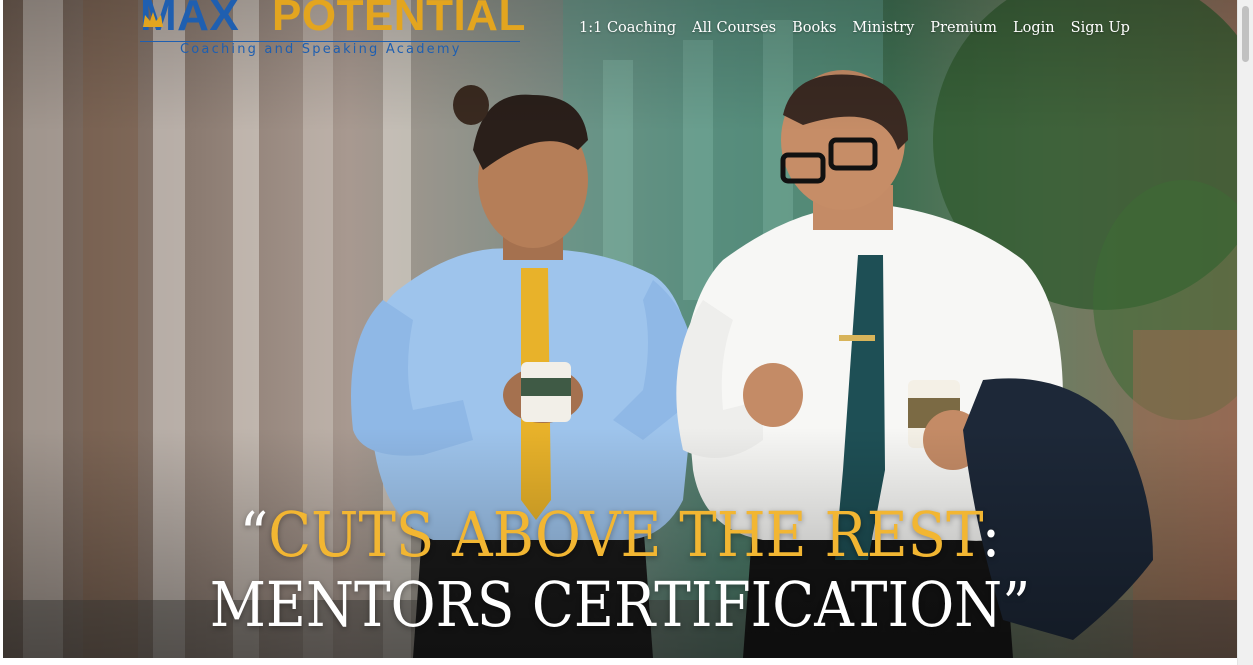 Image resolution: width=1253 pixels, height=665 pixels. I want to click on close-quote: ”, so click(1016, 604).